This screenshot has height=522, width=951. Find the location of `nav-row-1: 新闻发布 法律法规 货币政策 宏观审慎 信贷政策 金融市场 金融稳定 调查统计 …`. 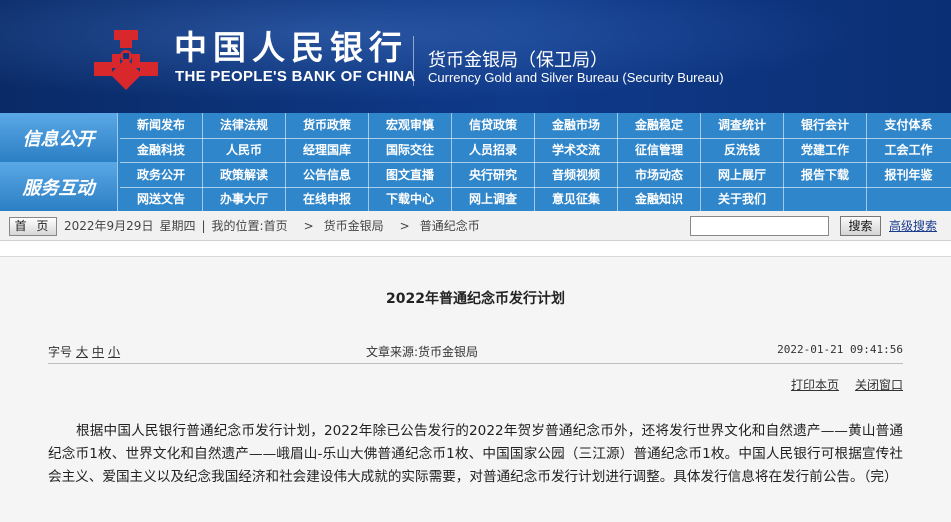

nav-row-1: 新闻发布 法律法规 货币政策 宏观审慎 信贷政策 金融市场 金融稳定 调查统计 … is located at coordinates (535, 125).